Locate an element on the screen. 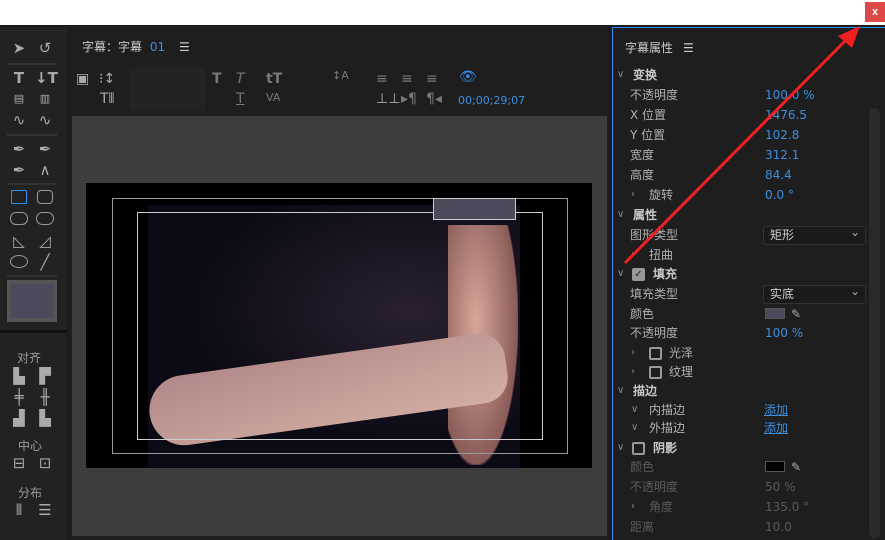 The width and height of the screenshot is (885, 540). texture-label: 纹理 is located at coordinates (681, 372).